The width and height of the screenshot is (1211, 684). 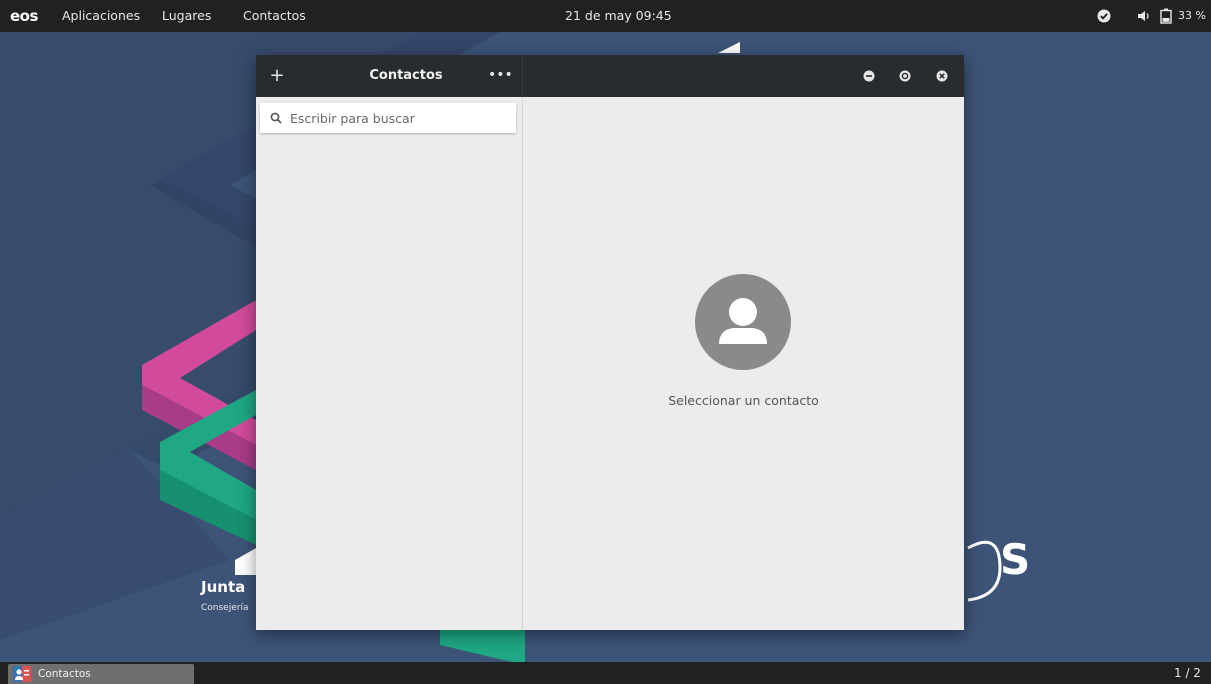 I want to click on bottom-panel: Contactos 1 / 2, so click(x=605, y=673).